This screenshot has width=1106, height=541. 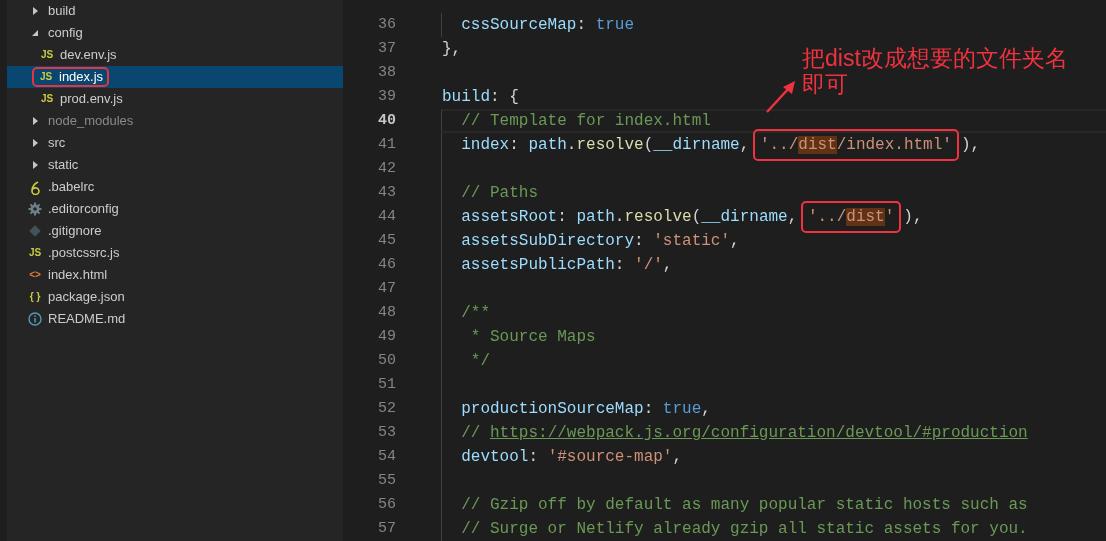 I want to click on file-row: JS prod.env.js, so click(x=175, y=99).